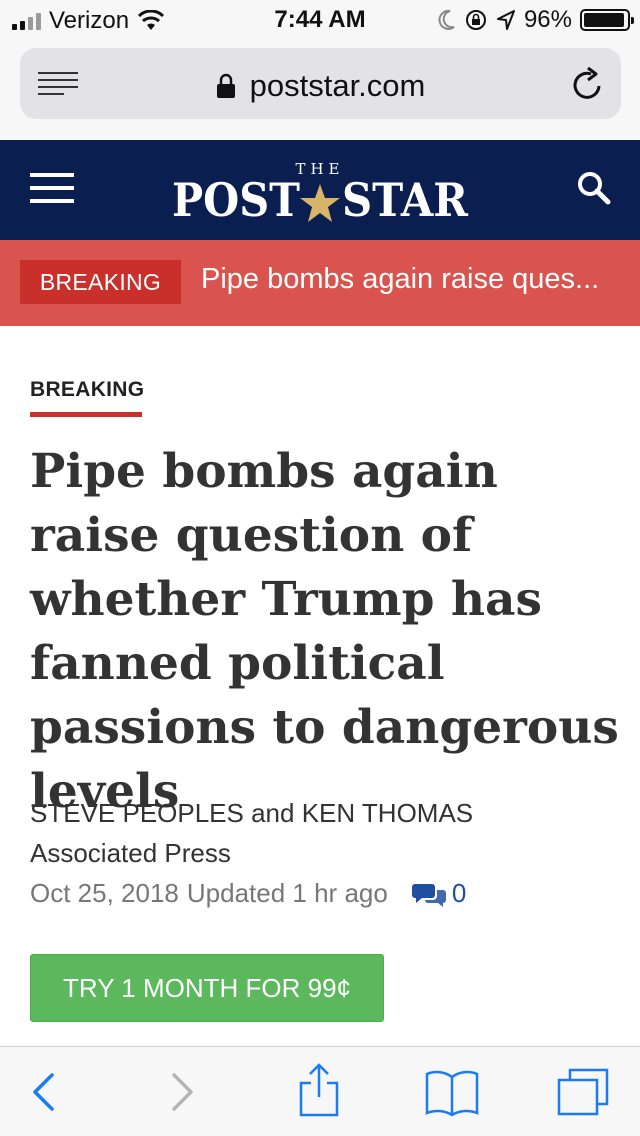  I want to click on battery-icon, so click(607, 20).